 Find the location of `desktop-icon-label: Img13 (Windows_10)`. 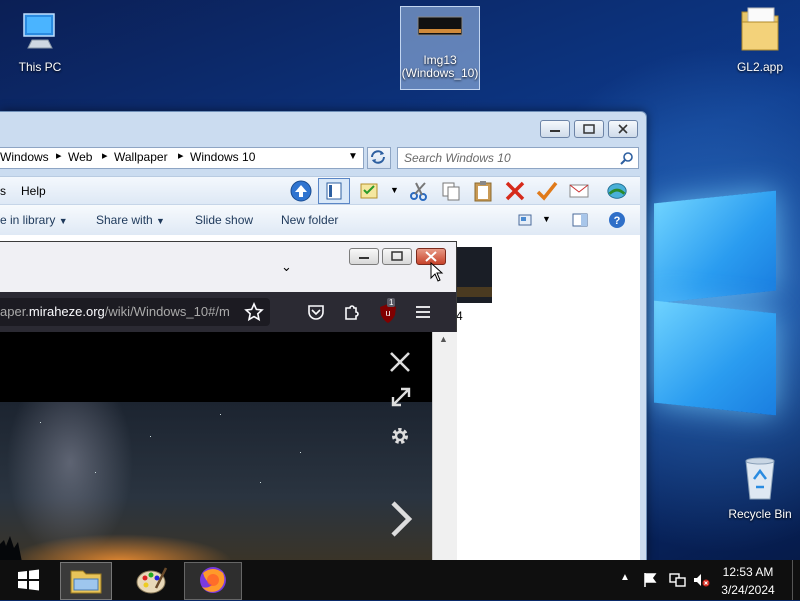

desktop-icon-label: Img13 (Windows_10) is located at coordinates (440, 66).